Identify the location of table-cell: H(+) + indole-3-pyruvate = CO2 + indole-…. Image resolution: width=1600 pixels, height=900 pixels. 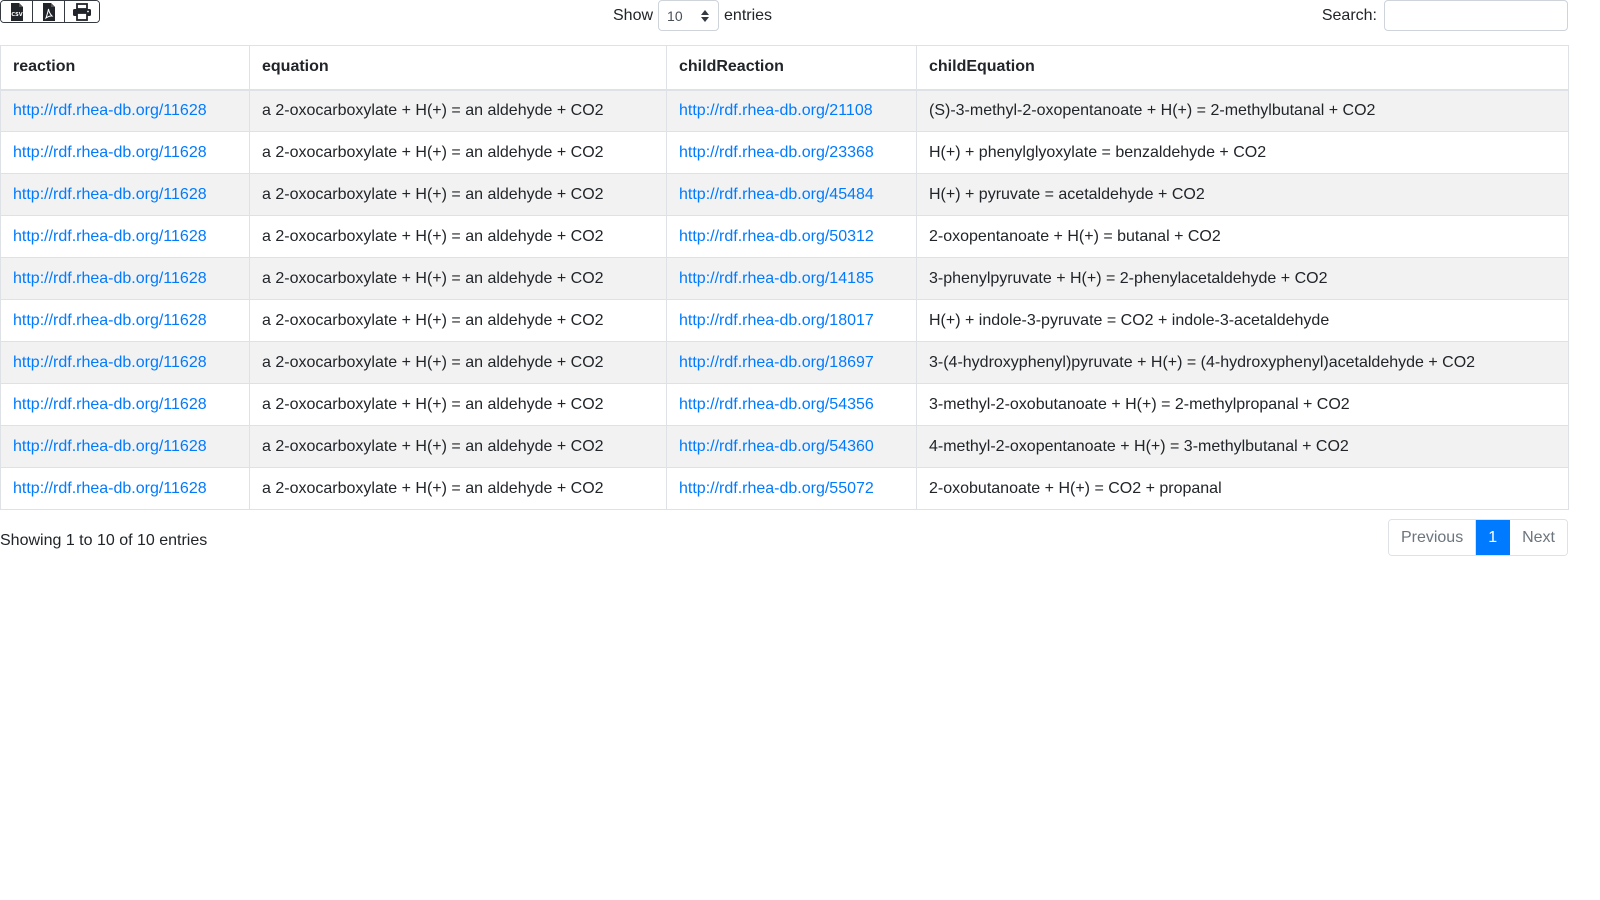
(1242, 320).